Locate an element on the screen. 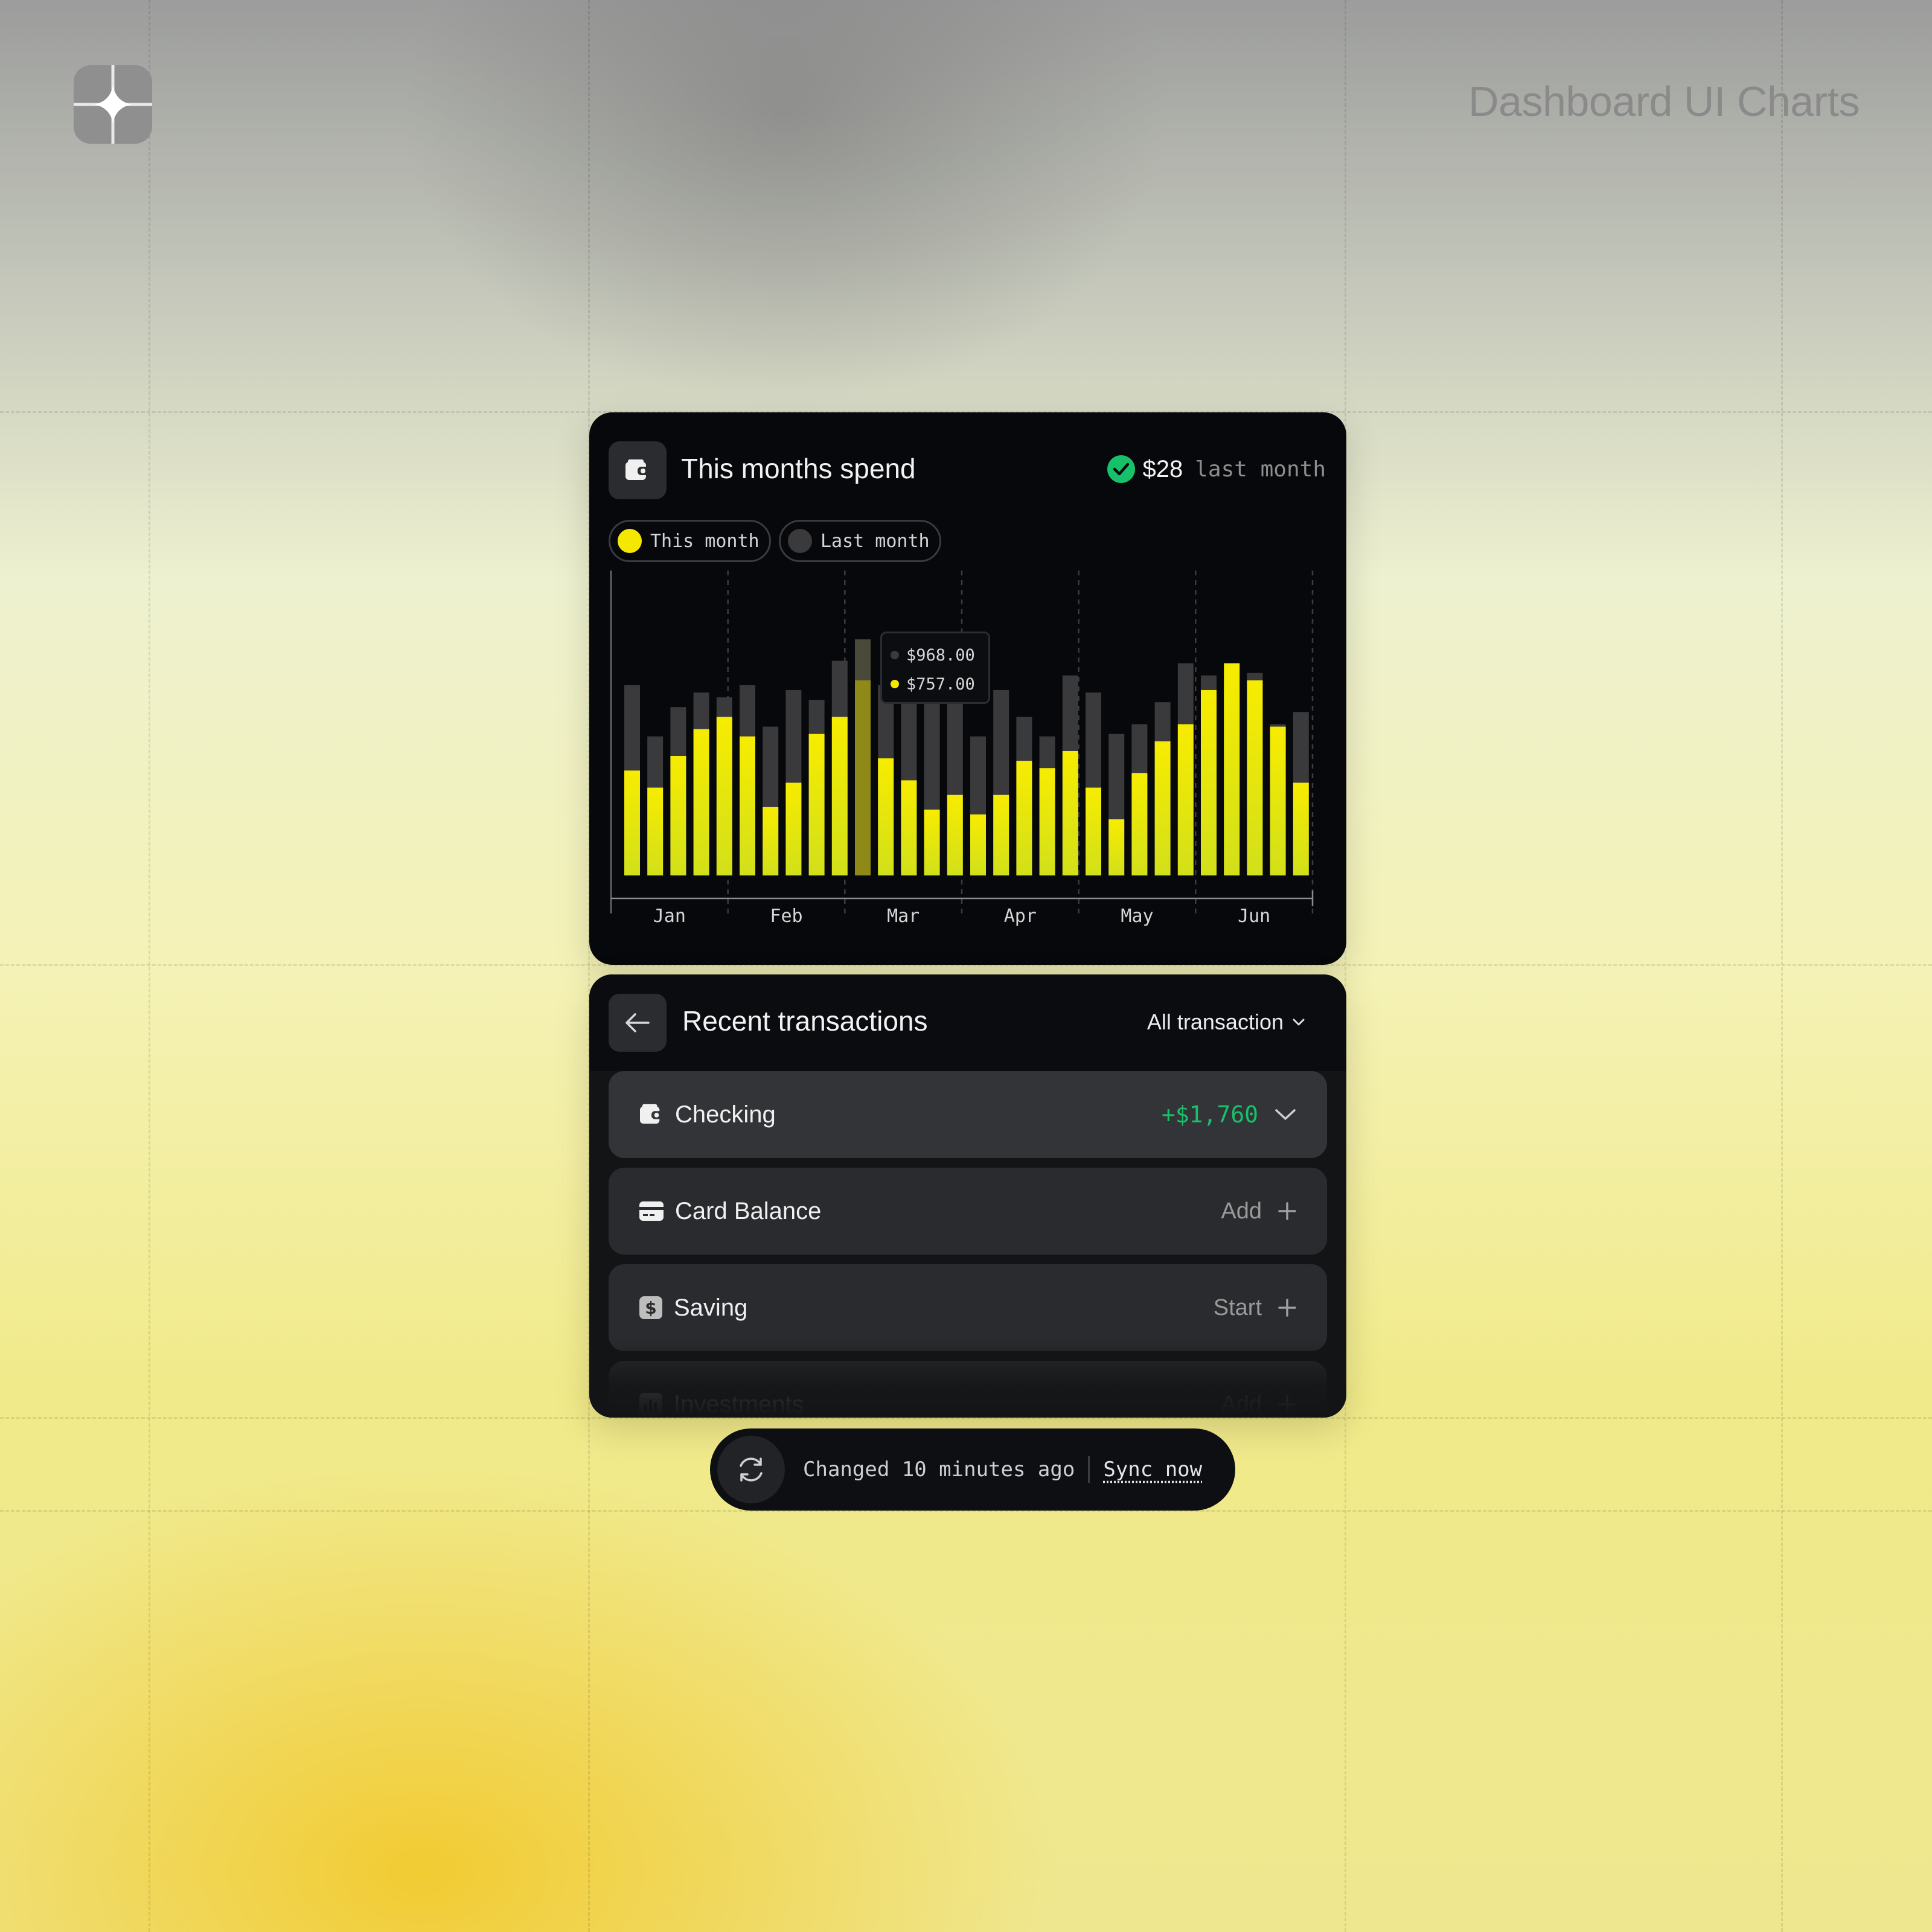 The width and height of the screenshot is (1932, 1932). x-tick-label: Jan is located at coordinates (670, 917).